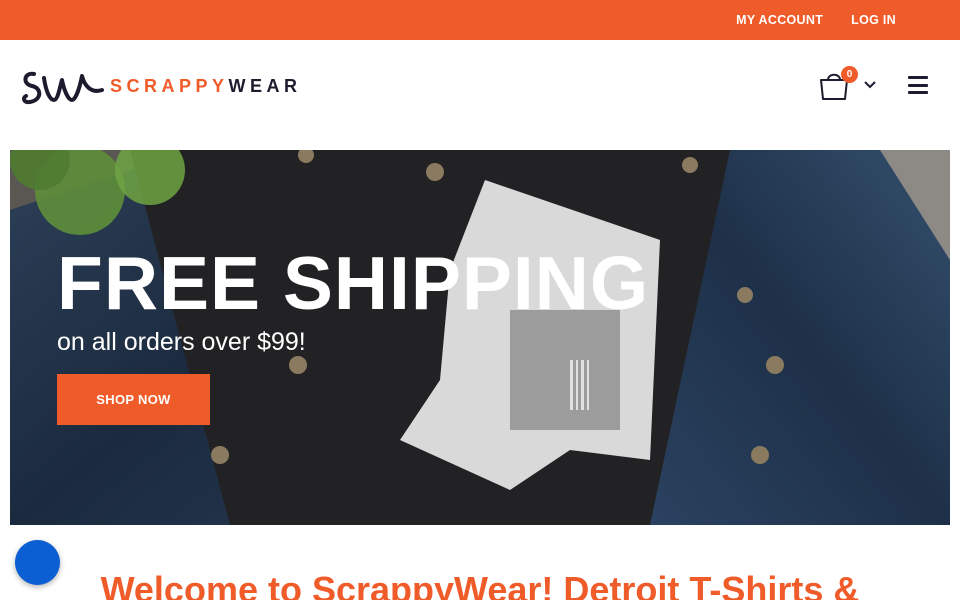 Image resolution: width=960 pixels, height=600 pixels. What do you see at coordinates (849, 84) in the screenshot?
I see `cart-button: 0` at bounding box center [849, 84].